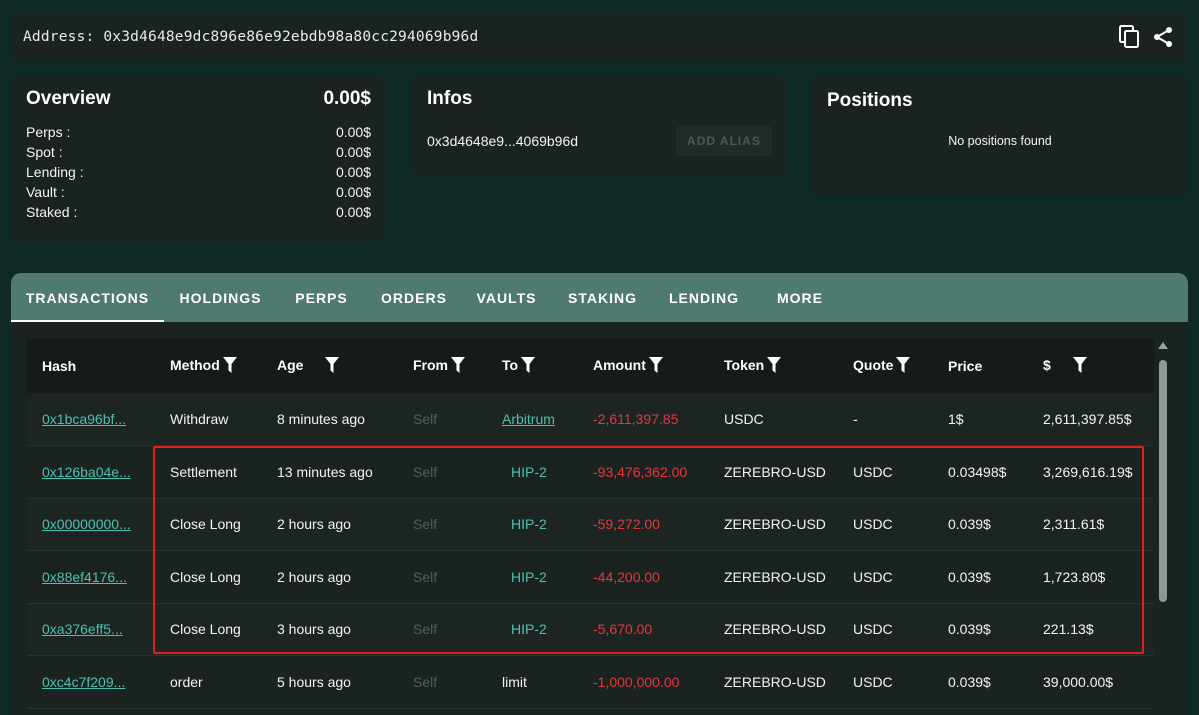 Image resolution: width=1199 pixels, height=715 pixels. I want to click on overview-title: Overview, so click(68, 98).